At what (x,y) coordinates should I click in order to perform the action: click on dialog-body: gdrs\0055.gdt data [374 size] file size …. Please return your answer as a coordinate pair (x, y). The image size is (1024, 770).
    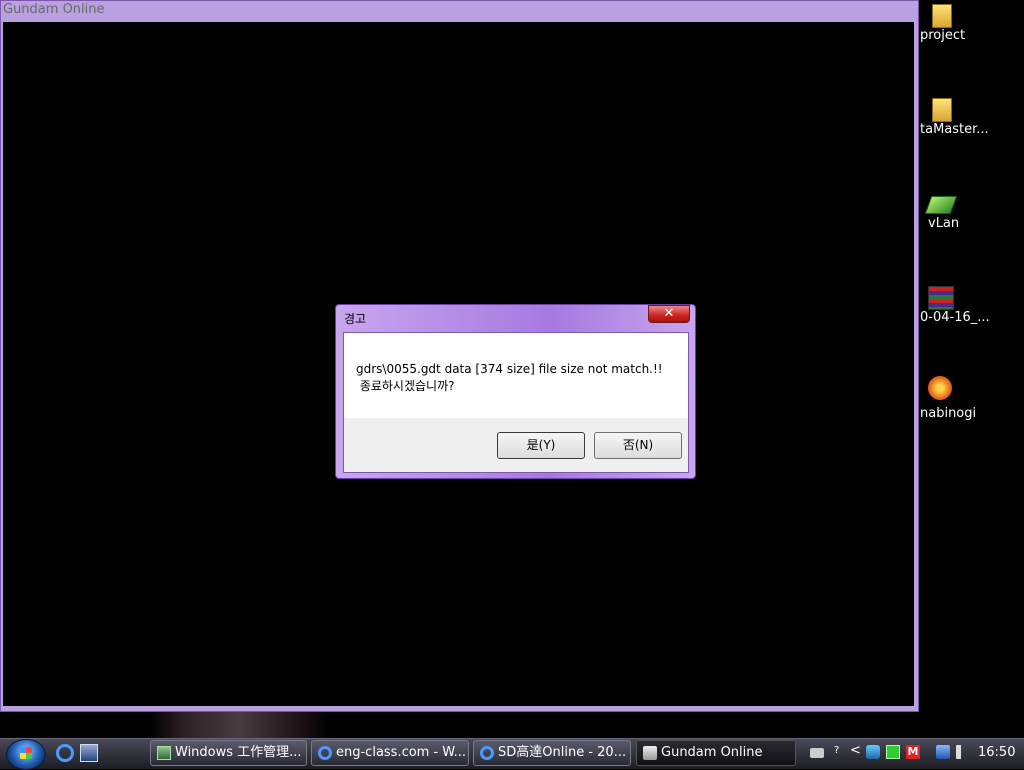
    Looking at the image, I should click on (516, 402).